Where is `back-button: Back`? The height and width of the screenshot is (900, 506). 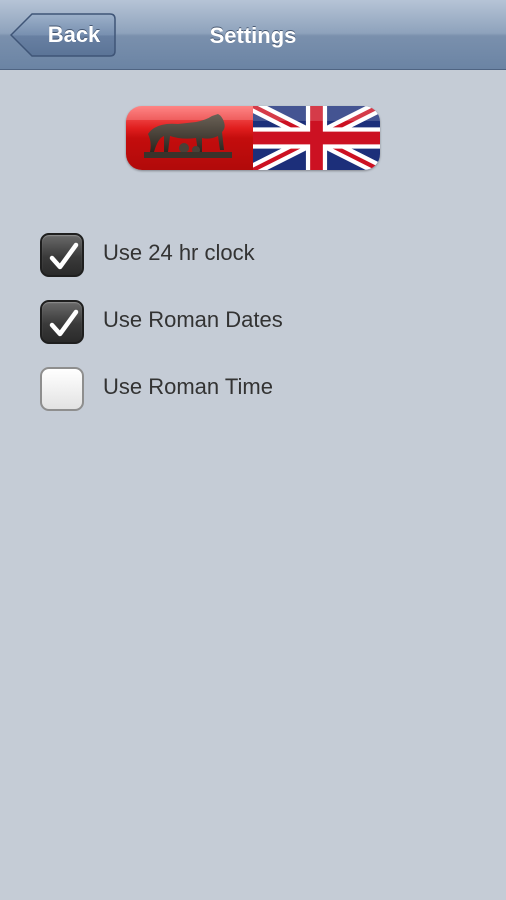
back-button: Back is located at coordinates (63, 35).